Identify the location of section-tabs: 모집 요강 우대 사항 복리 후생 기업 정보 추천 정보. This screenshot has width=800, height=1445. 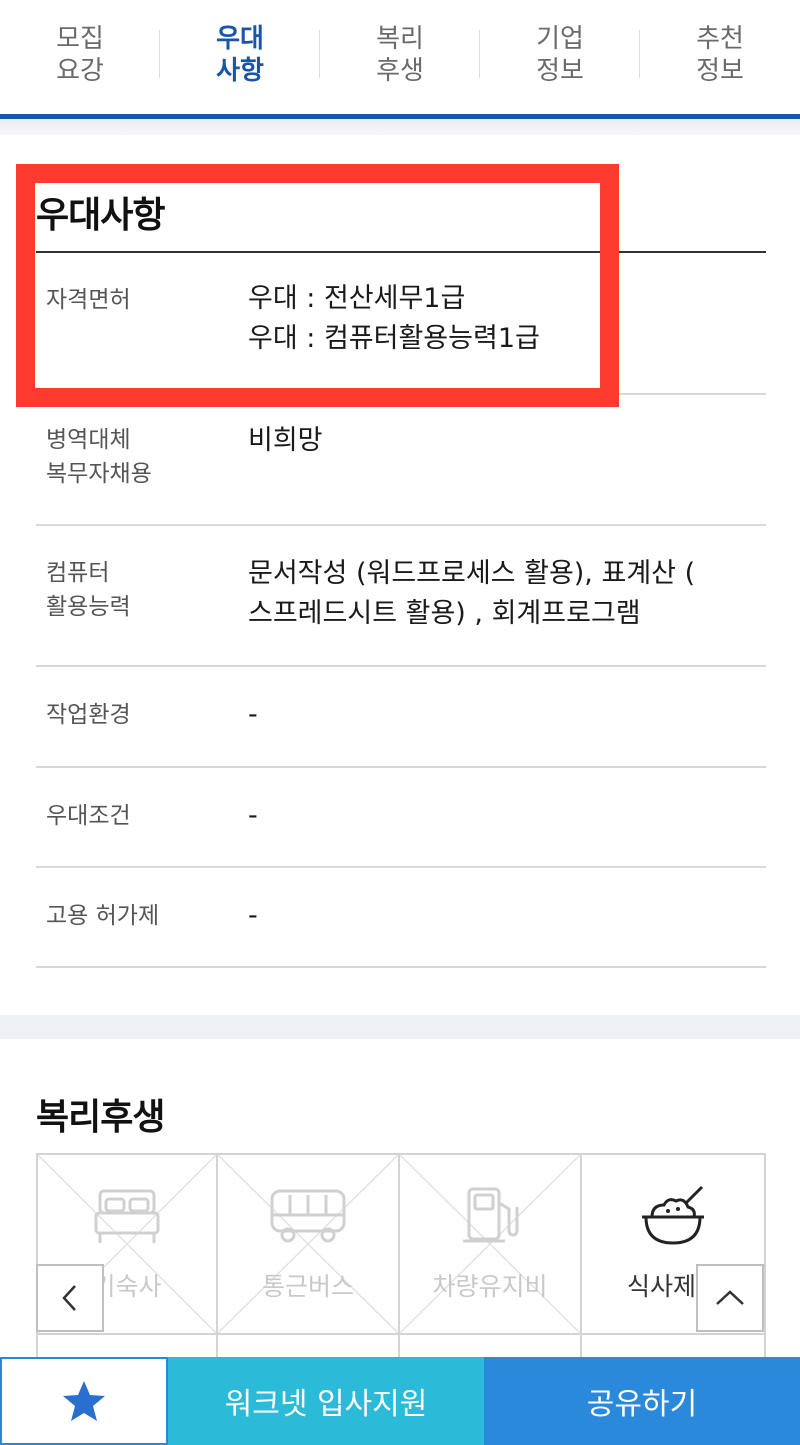
(400, 59).